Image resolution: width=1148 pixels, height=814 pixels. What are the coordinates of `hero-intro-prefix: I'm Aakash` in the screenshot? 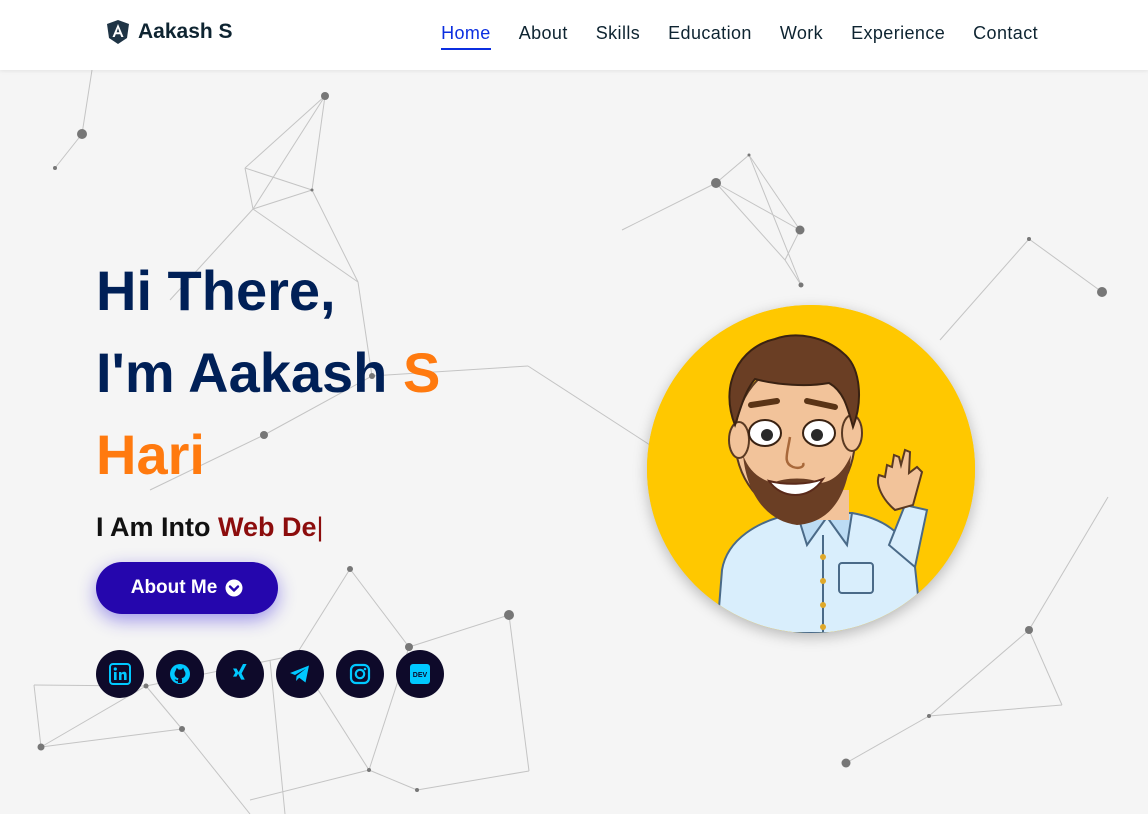 It's located at (249, 372).